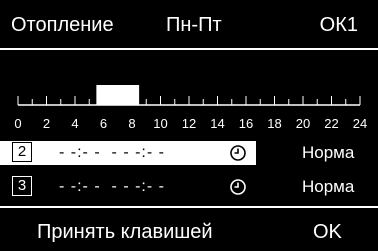 The height and width of the screenshot is (251, 378). What do you see at coordinates (62, 25) in the screenshot?
I see `mode-title: Отопление` at bounding box center [62, 25].